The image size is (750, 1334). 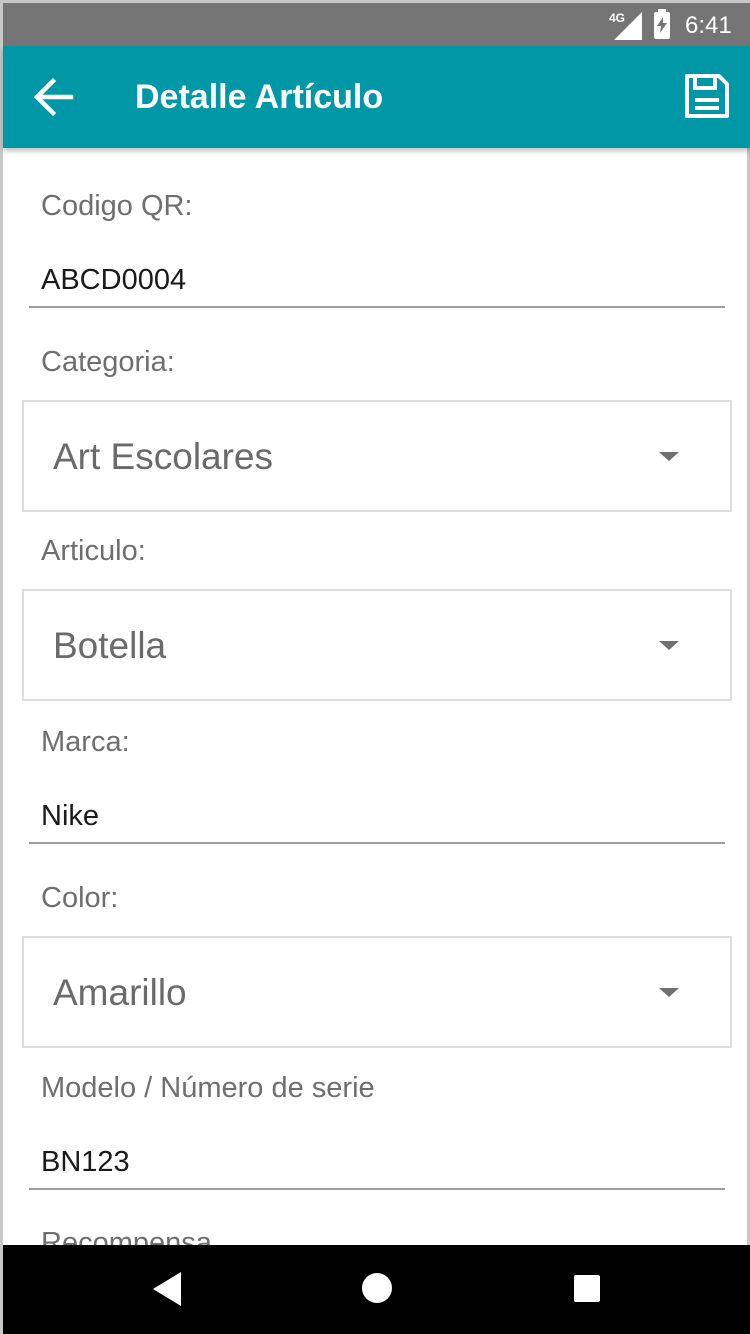 What do you see at coordinates (80, 898) in the screenshot?
I see `color-label: Color:` at bounding box center [80, 898].